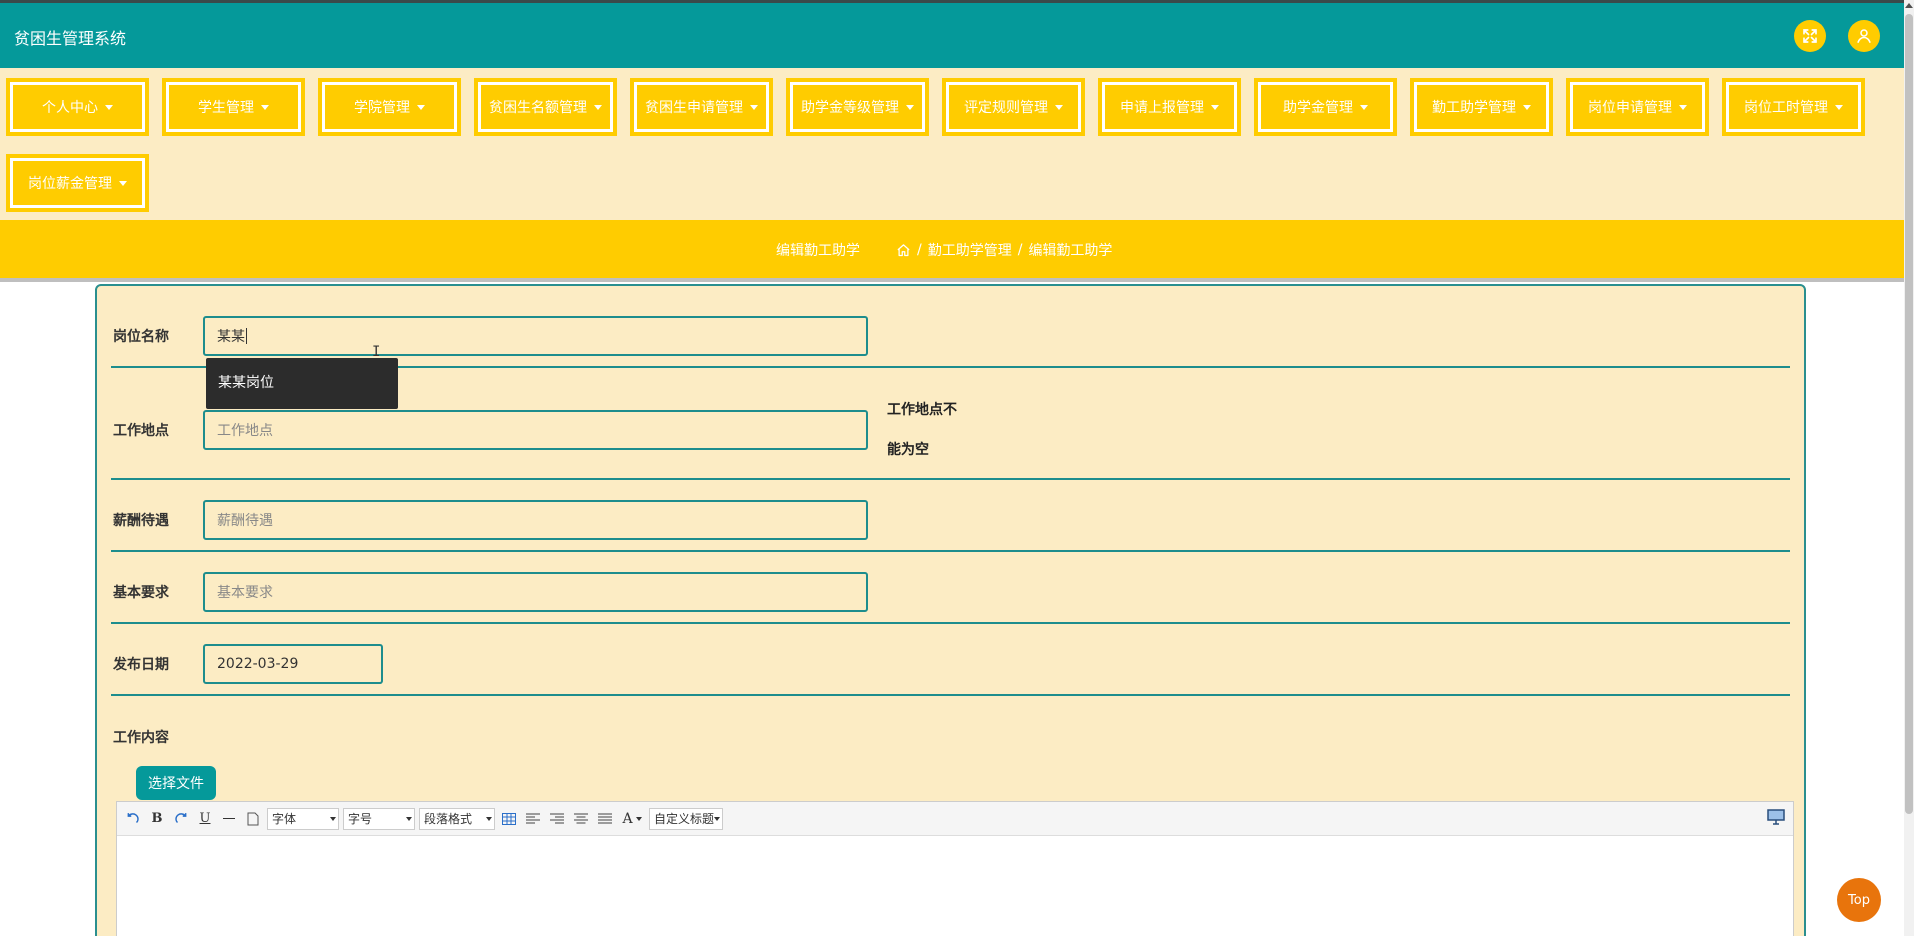  I want to click on bold-icon: B, so click(157, 818).